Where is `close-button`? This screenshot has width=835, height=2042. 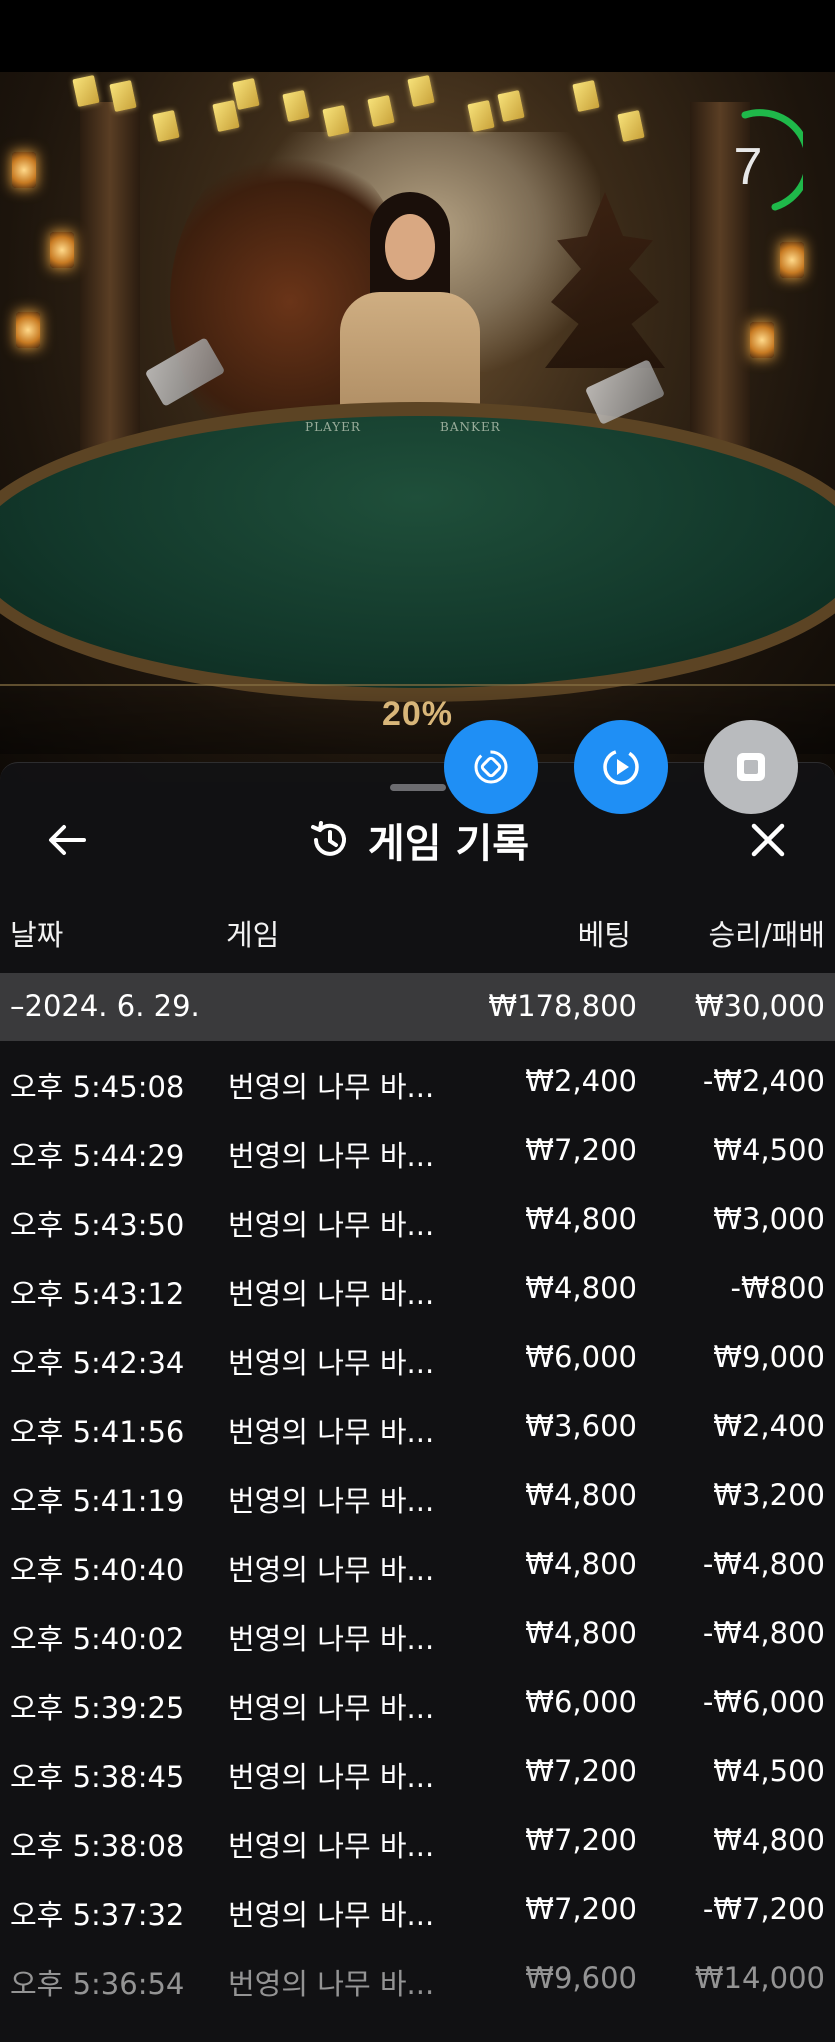
close-button is located at coordinates (768, 840).